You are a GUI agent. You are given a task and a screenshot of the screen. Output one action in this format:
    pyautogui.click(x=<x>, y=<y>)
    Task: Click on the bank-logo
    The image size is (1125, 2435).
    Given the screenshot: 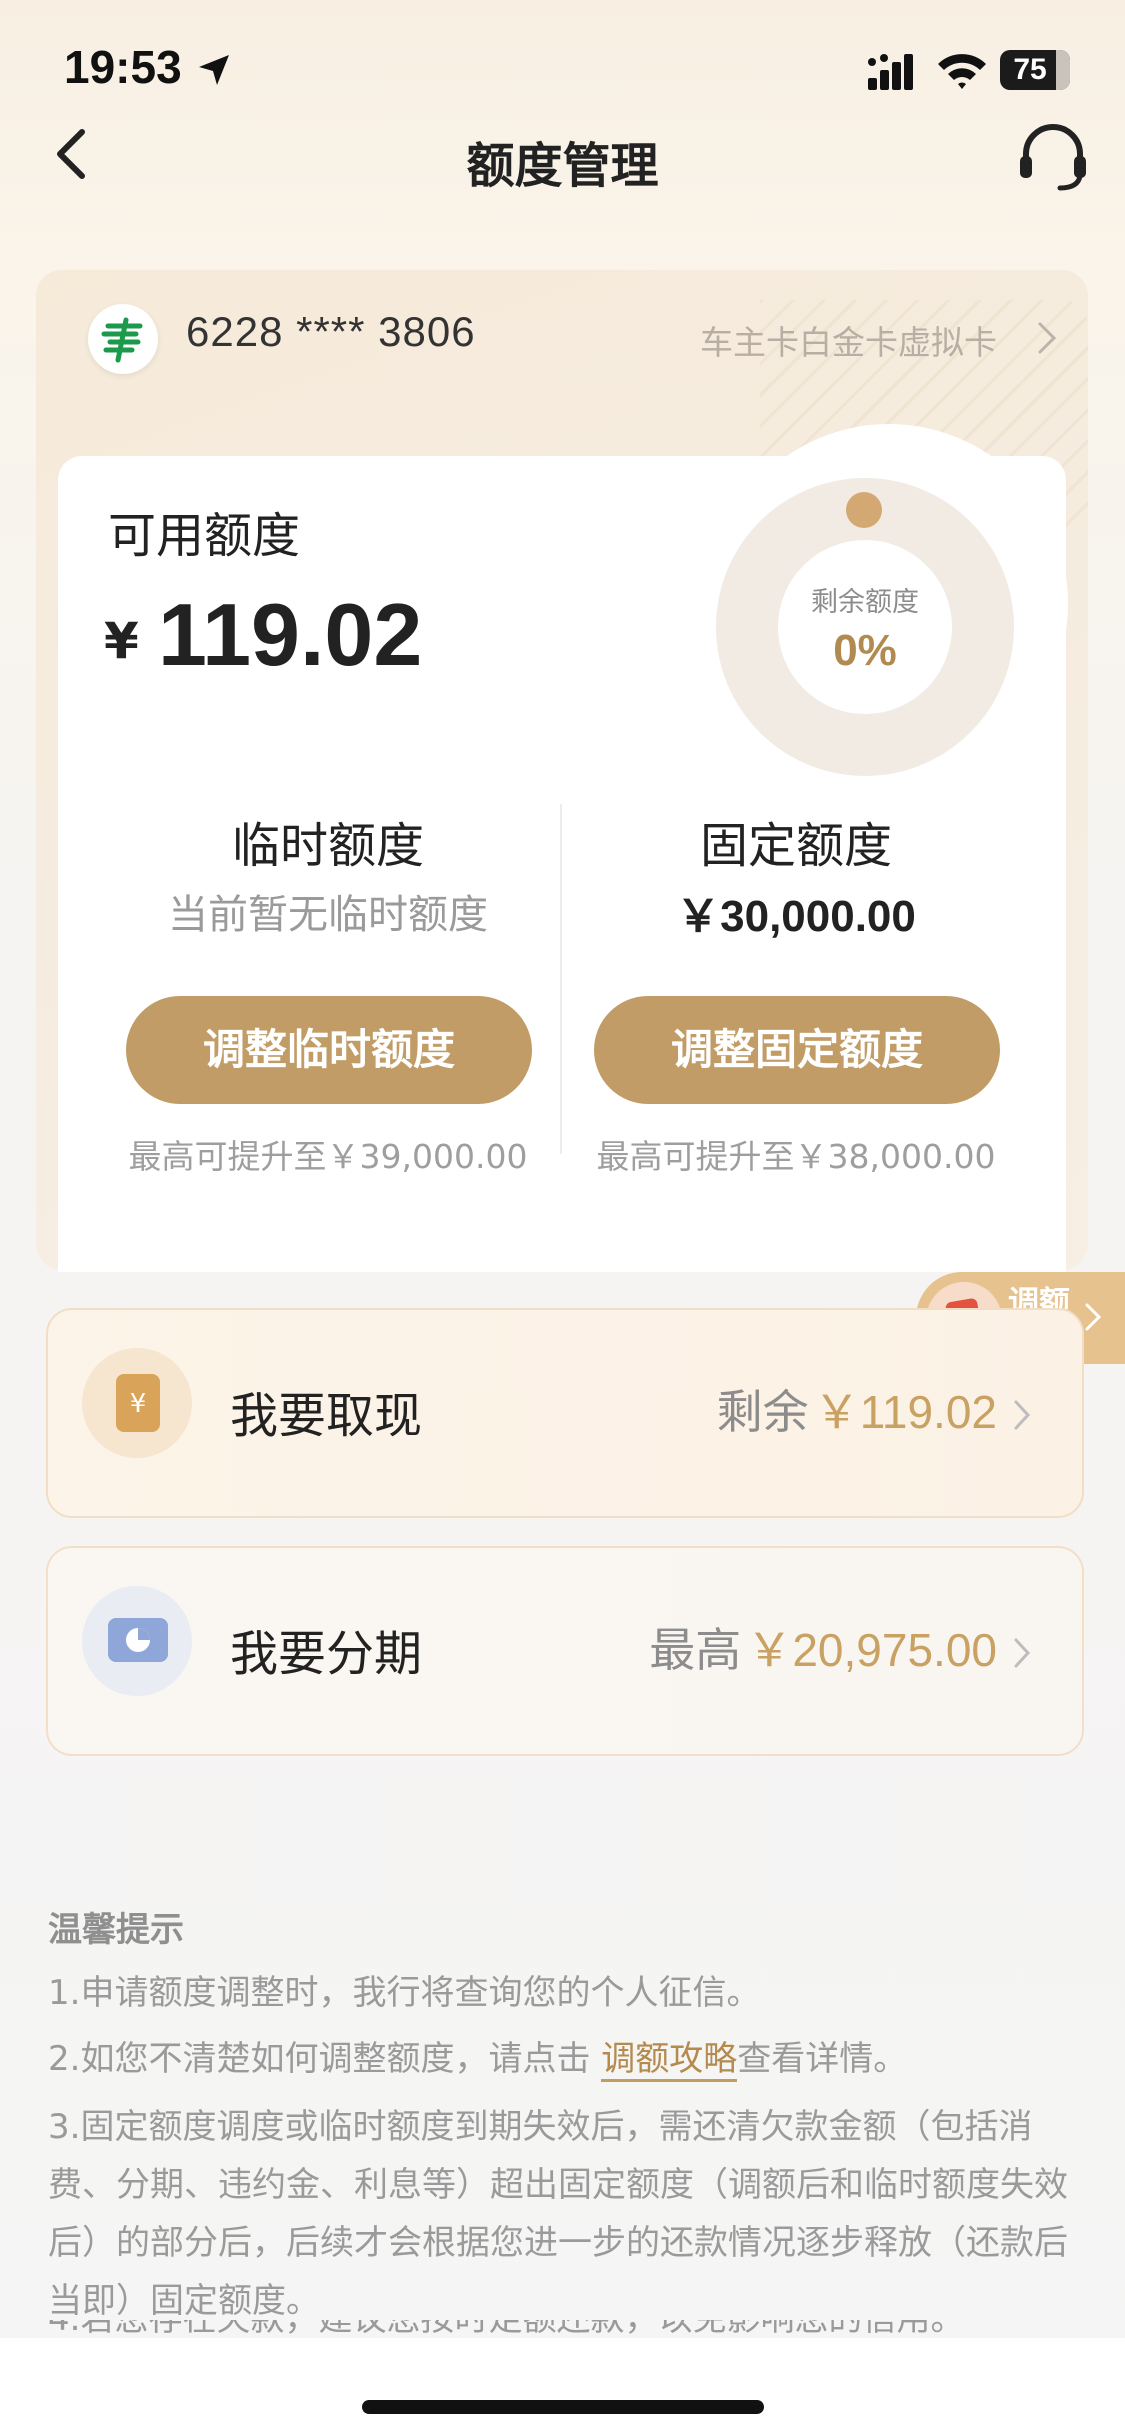 What is the action you would take?
    pyautogui.click(x=123, y=339)
    